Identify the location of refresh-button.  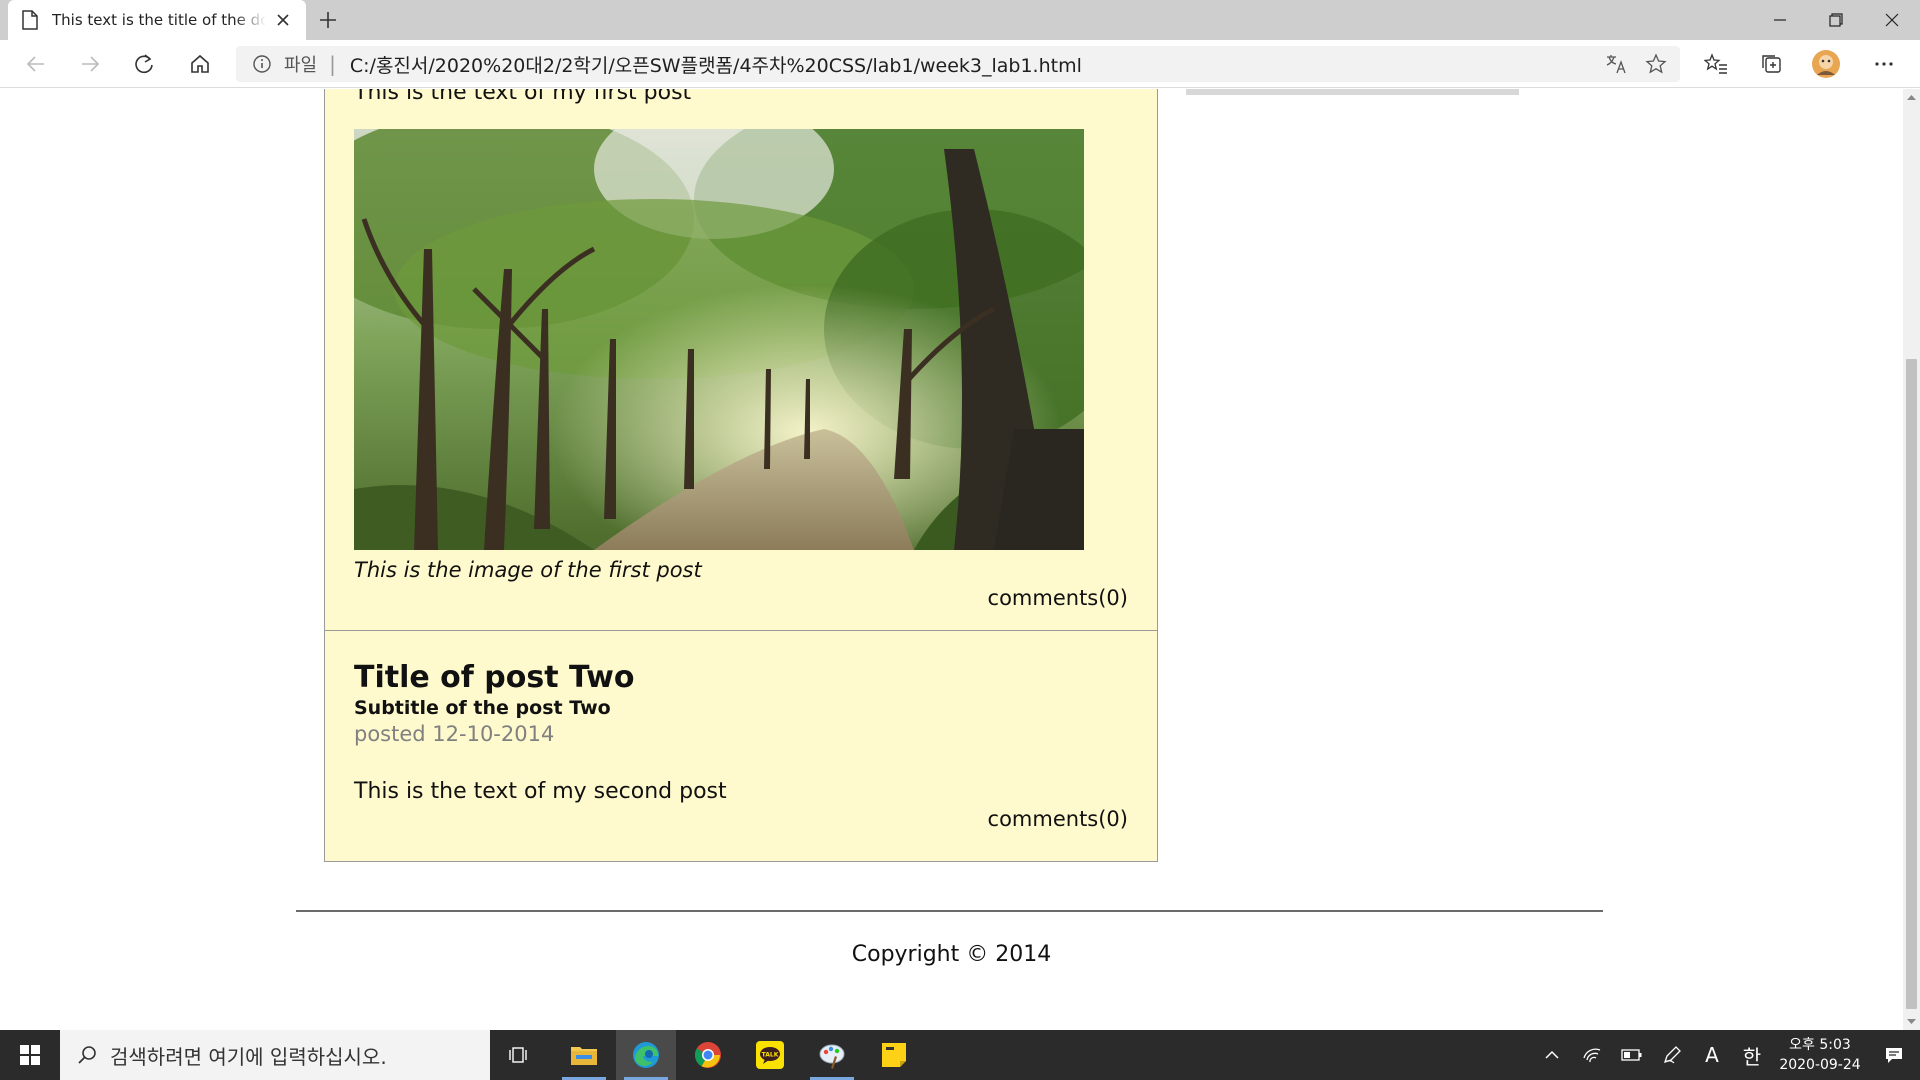
(144, 64).